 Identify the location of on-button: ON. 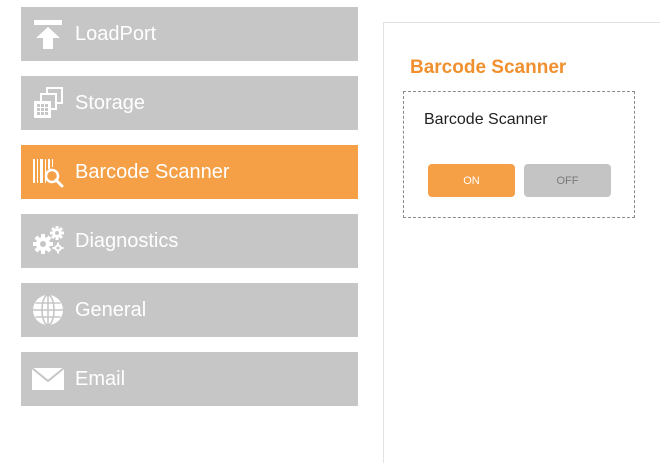
(471, 180).